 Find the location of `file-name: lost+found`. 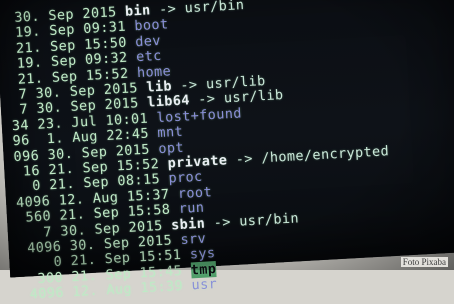

file-name: lost+found is located at coordinates (199, 115).